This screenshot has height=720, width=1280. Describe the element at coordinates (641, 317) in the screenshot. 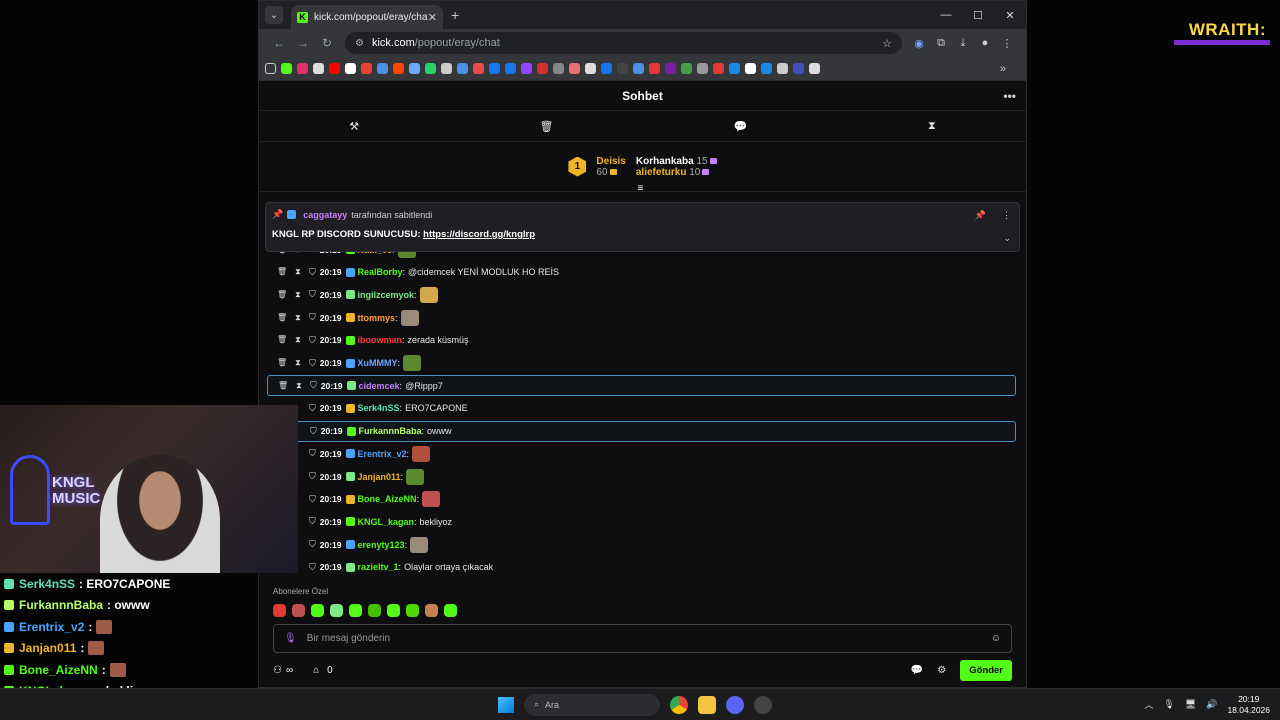

I see `chat-message: 🗑 ⧗ ⛉ 20:19 ttommys:` at that location.